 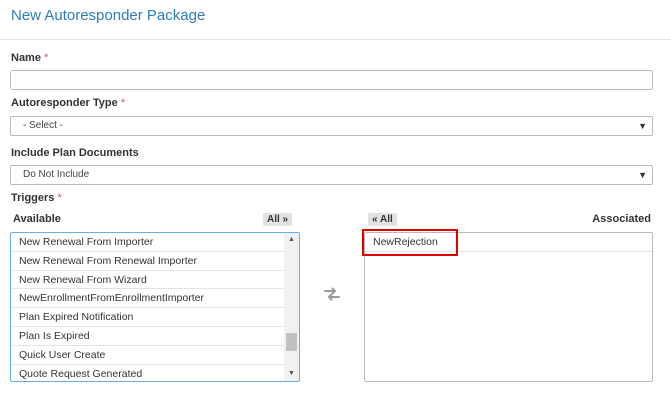 What do you see at coordinates (148, 317) in the screenshot?
I see `list-item: Plan Expired Notification` at bounding box center [148, 317].